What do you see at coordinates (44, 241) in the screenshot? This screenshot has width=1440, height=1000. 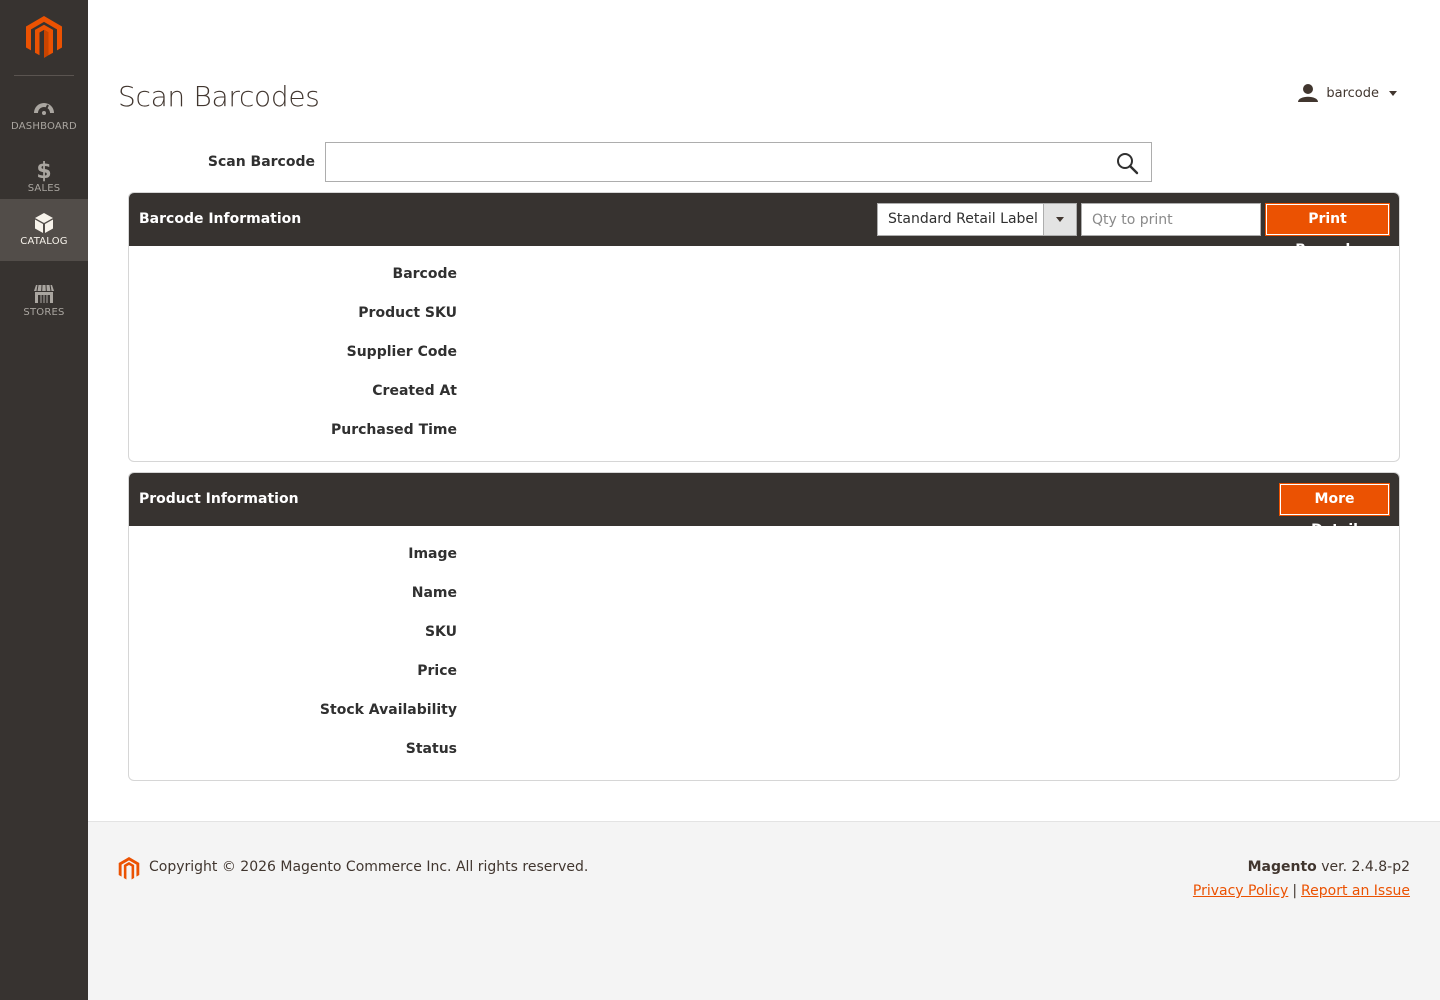 I see `sidebar-item-label: CATALOG` at bounding box center [44, 241].